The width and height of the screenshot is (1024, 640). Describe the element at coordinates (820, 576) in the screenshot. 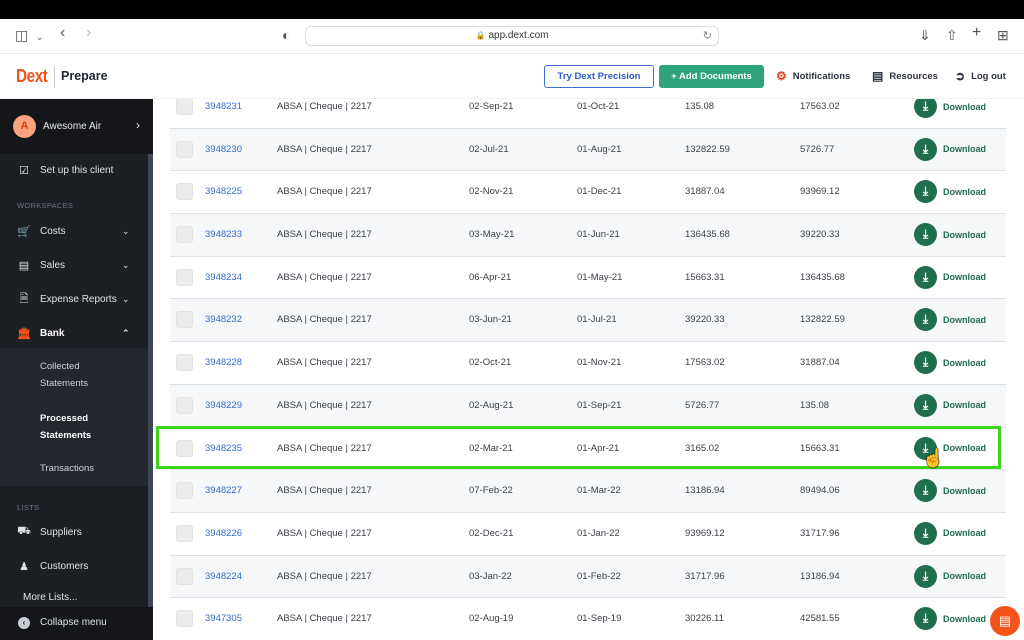

I see `closing-balance: 13186.94` at that location.